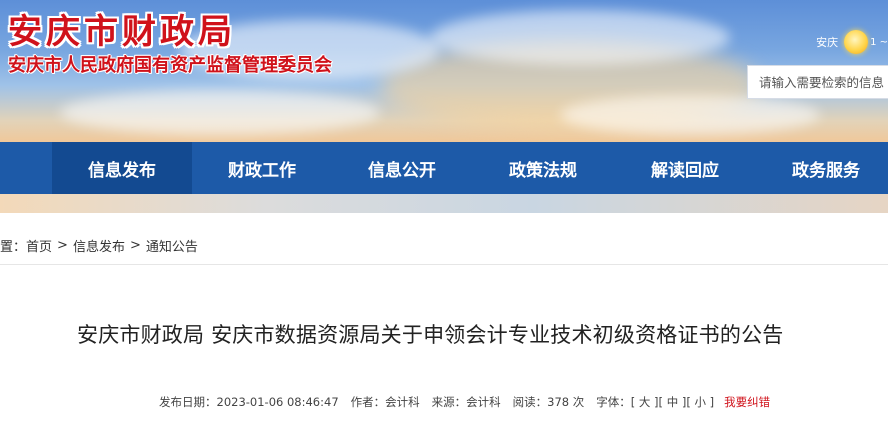  What do you see at coordinates (685, 168) in the screenshot?
I see `nav-item-interpretation: 解读回应` at bounding box center [685, 168].